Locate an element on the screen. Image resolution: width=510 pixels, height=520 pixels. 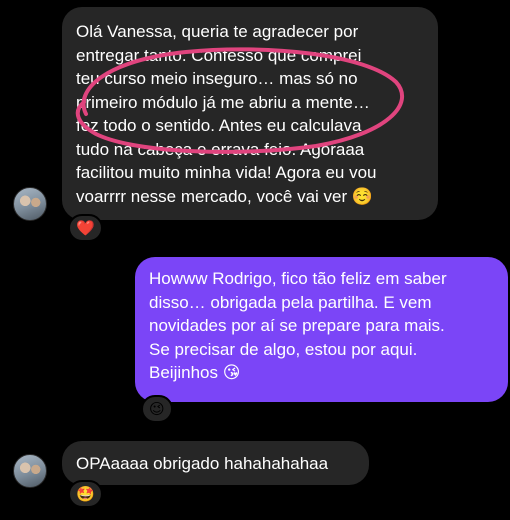
message-line: entregar tanto. Confesso que comprei is located at coordinates (219, 55).